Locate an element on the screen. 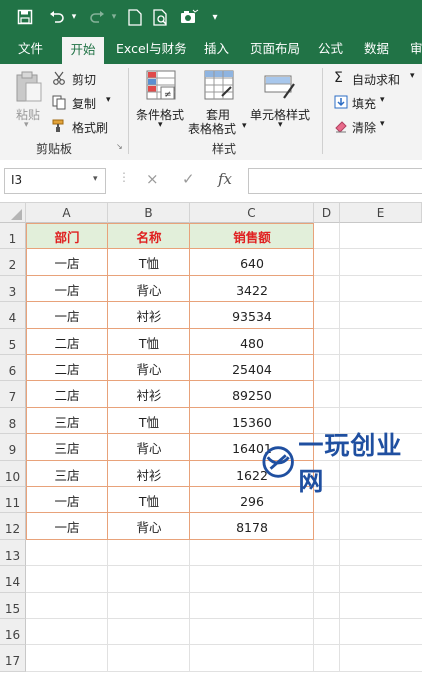  cell-c: 89250 is located at coordinates (252, 394).